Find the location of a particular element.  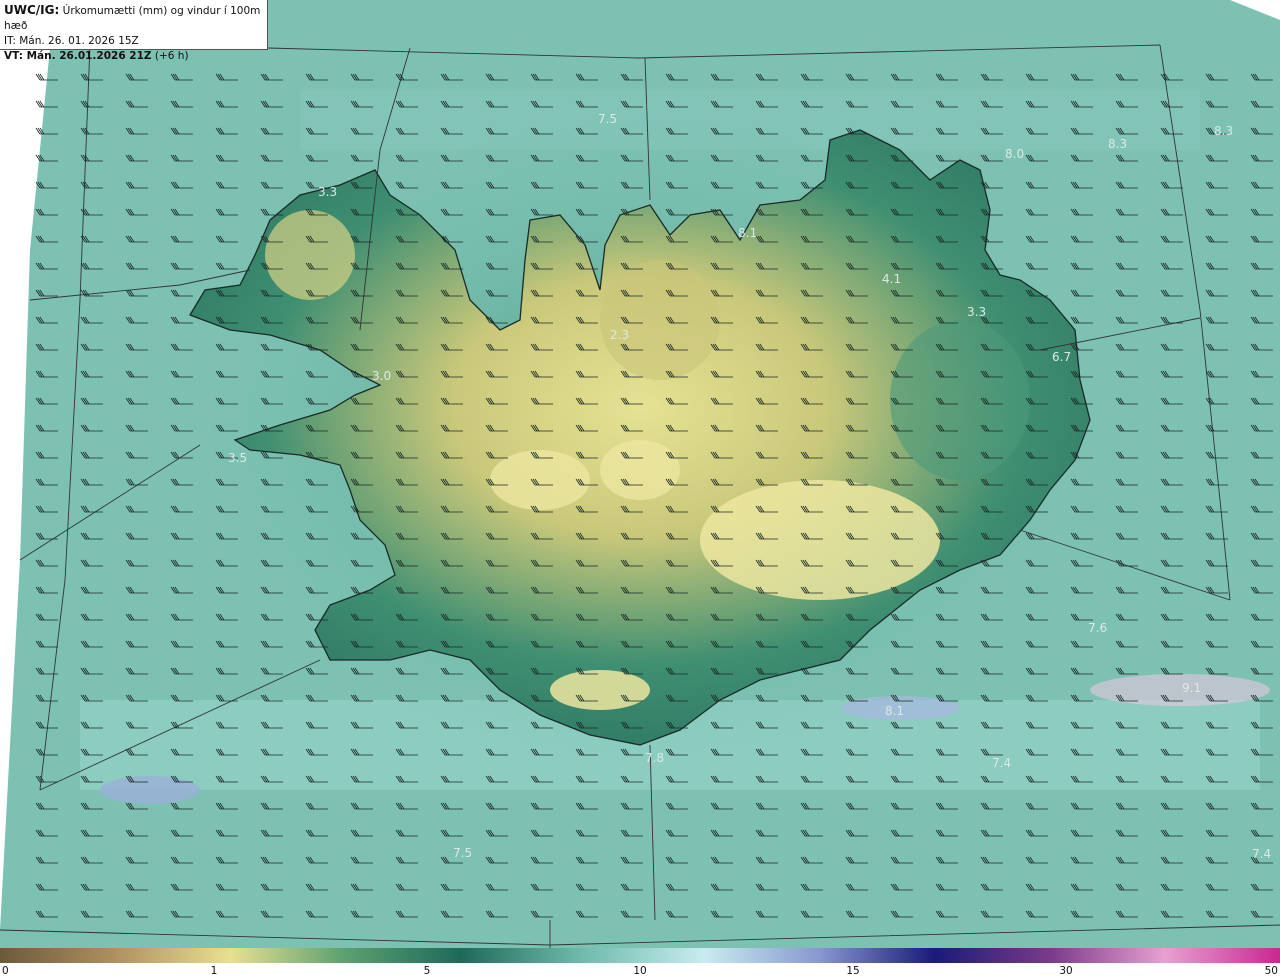

valid-time: VT: Mán. 26.01.2026 21Z is located at coordinates (78, 56).